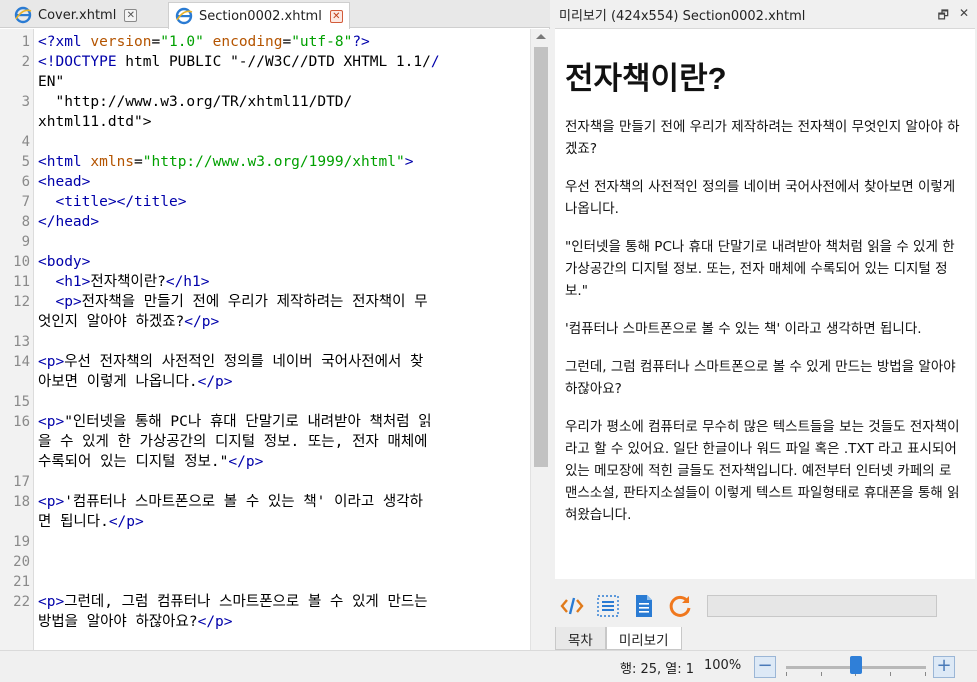  I want to click on tab-cover-close-icon: ✕, so click(131, 15).